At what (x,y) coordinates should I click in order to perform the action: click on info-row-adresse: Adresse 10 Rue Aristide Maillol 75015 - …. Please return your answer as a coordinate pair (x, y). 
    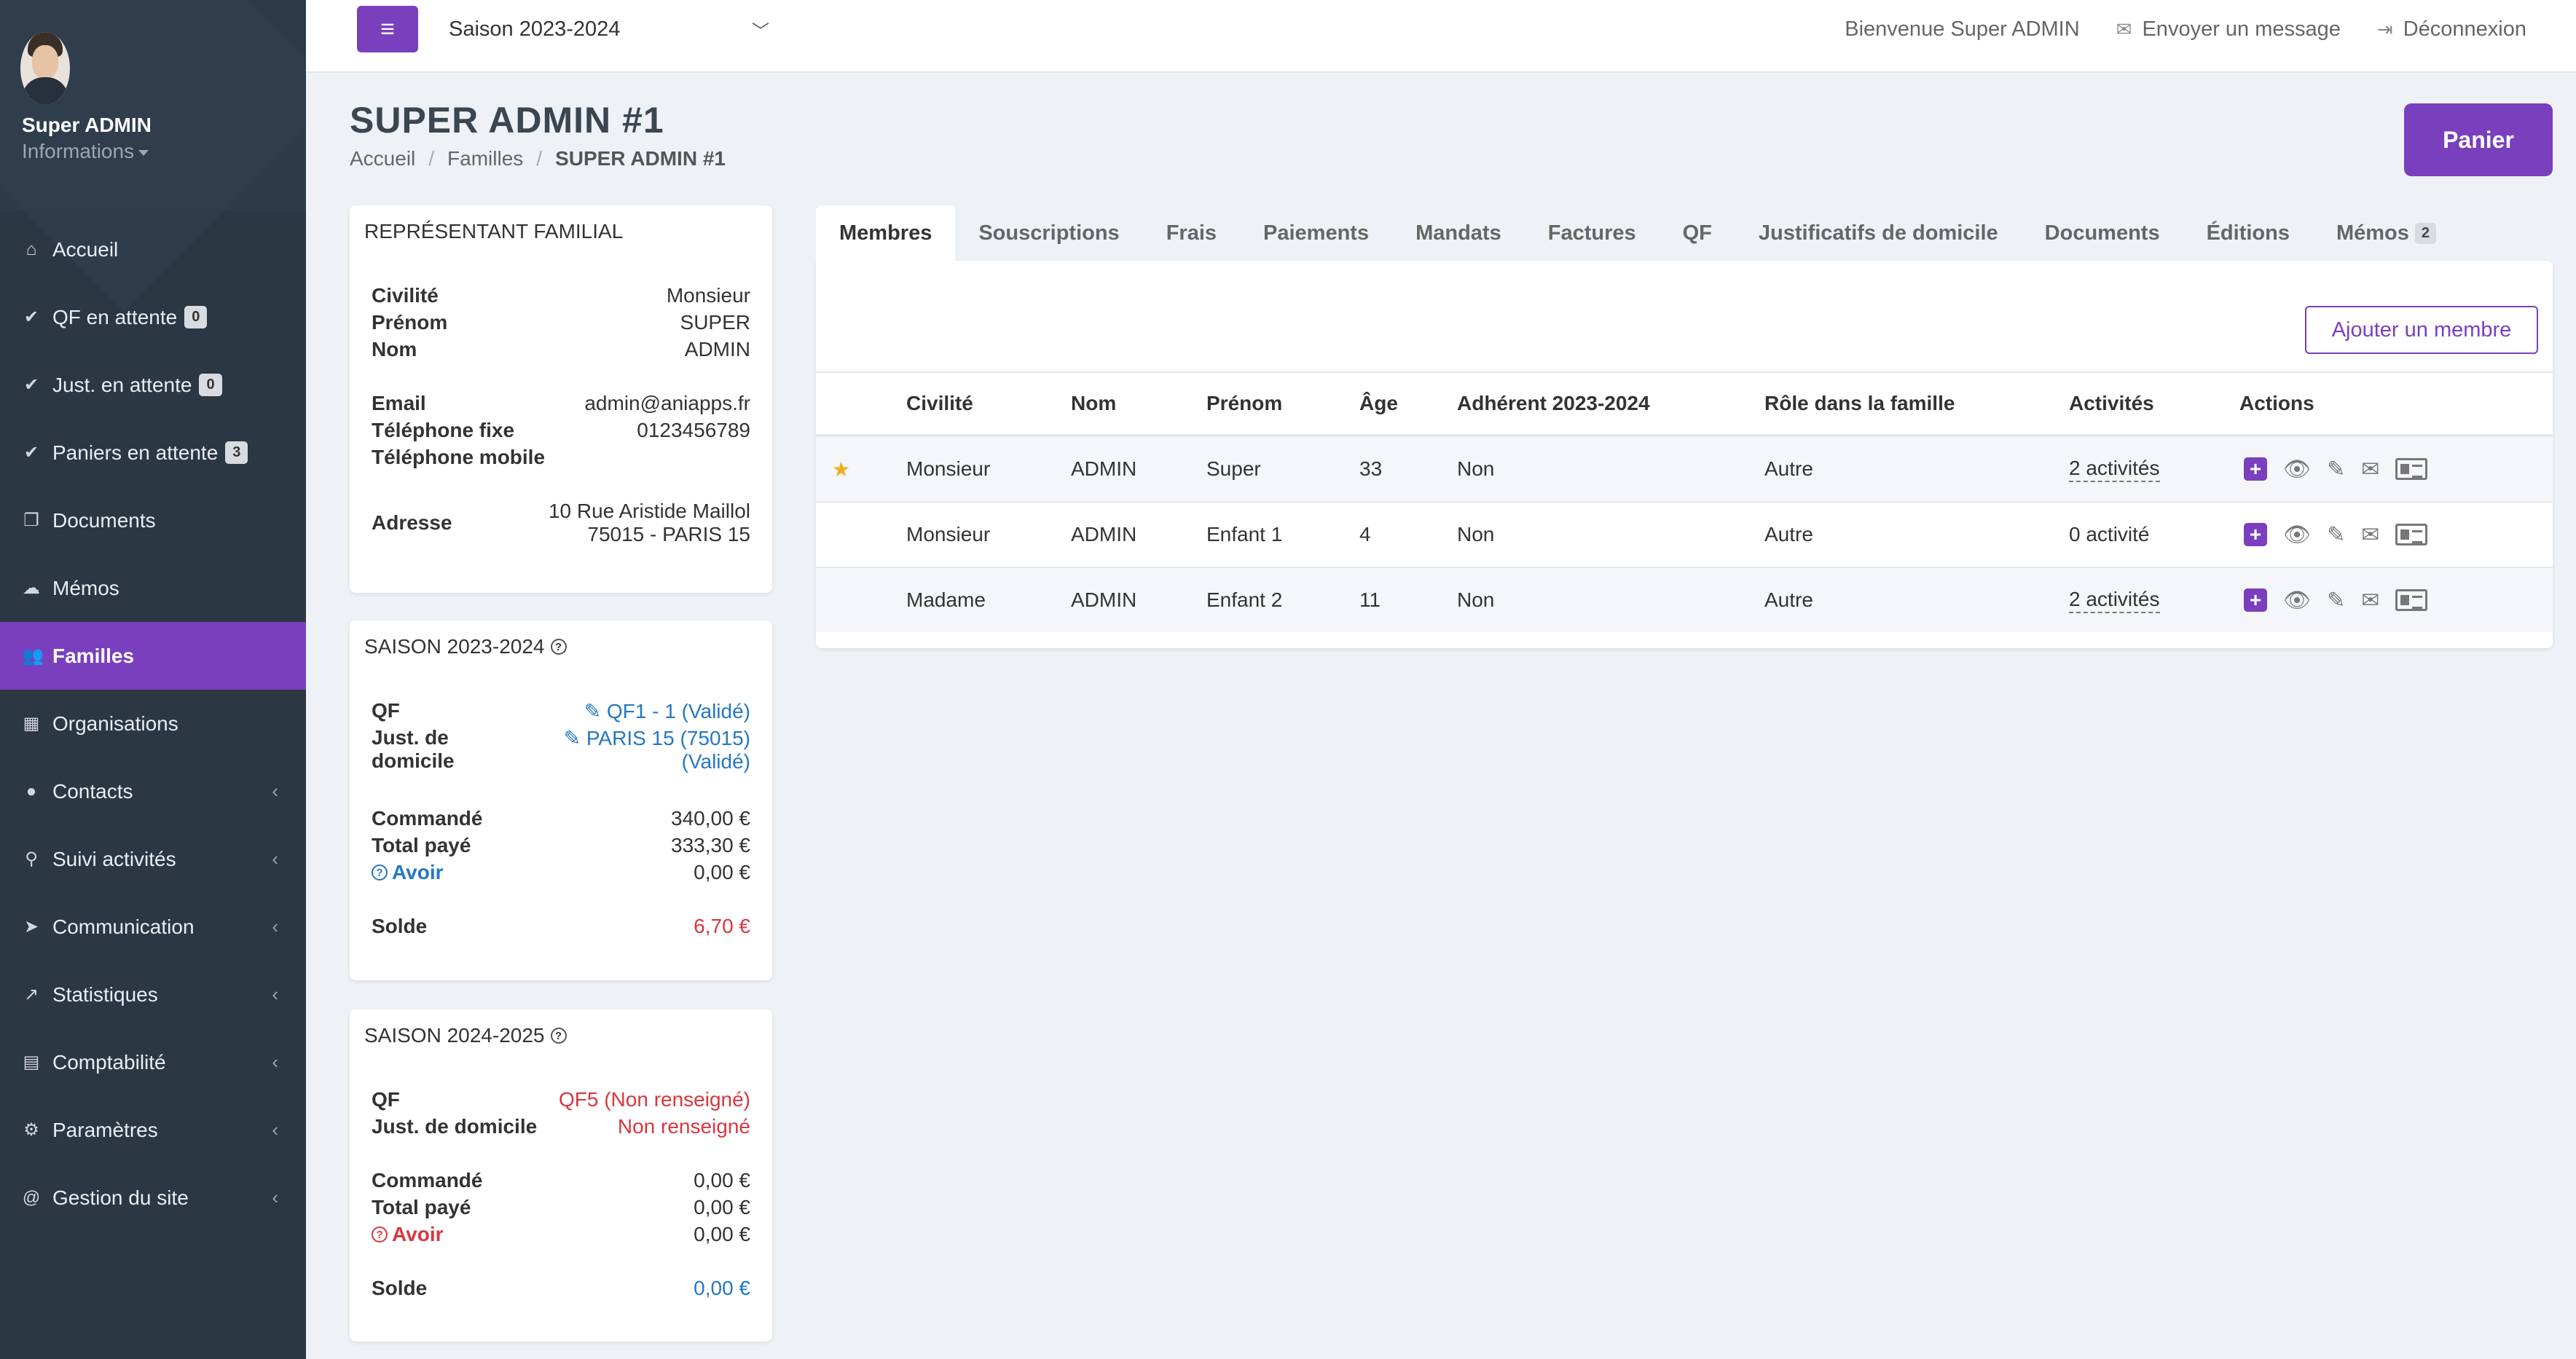
    Looking at the image, I should click on (561, 523).